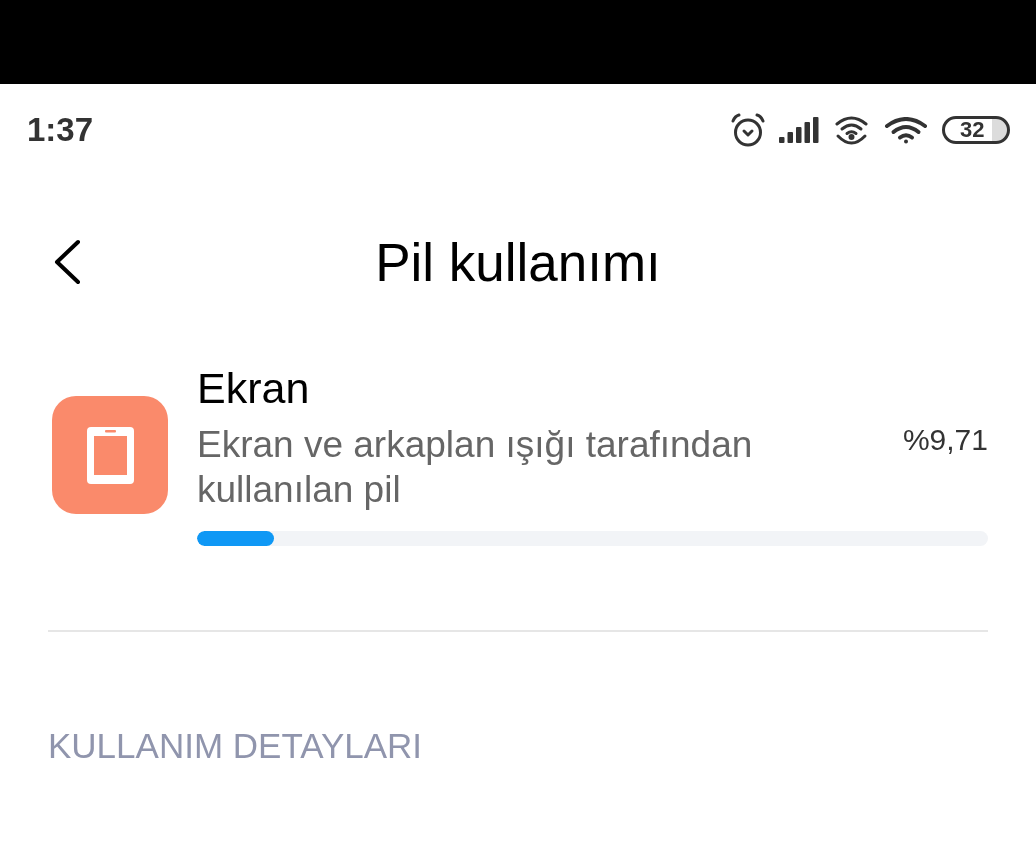 Image resolution: width=1036 pixels, height=850 pixels. What do you see at coordinates (518, 263) in the screenshot?
I see `page-title: Pil kullanımı` at bounding box center [518, 263].